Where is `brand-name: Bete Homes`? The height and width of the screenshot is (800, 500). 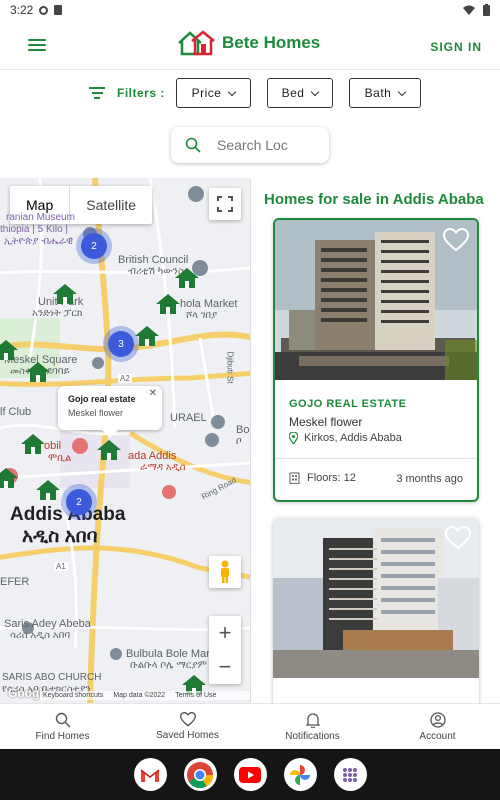 brand-name: Bete Homes is located at coordinates (271, 42).